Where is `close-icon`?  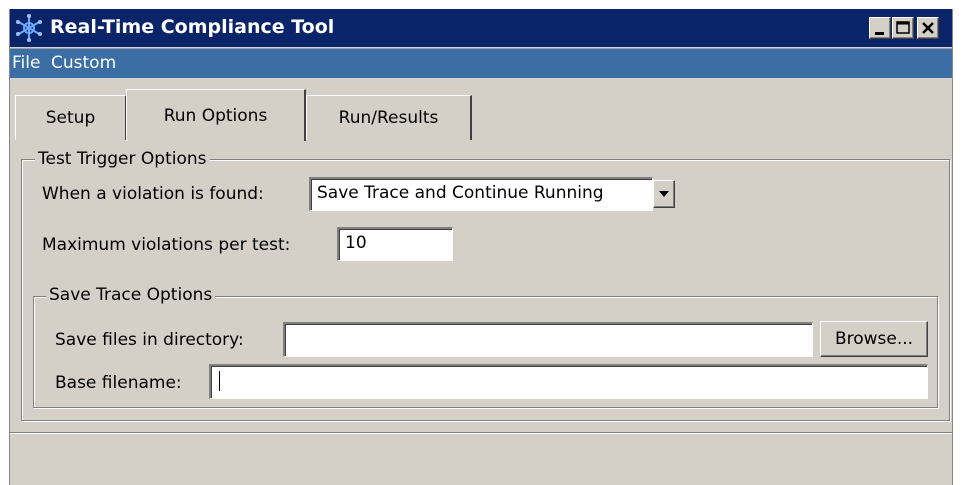 close-icon is located at coordinates (928, 28).